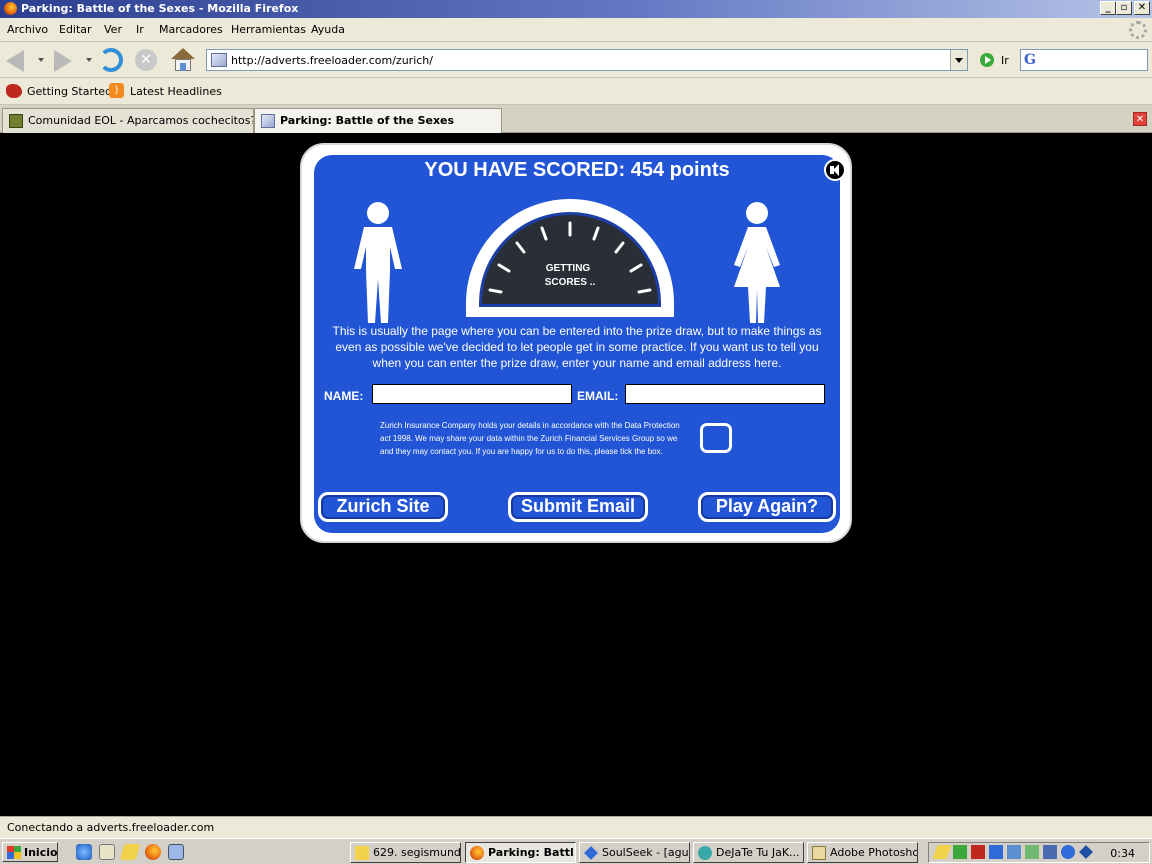  What do you see at coordinates (819, 853) in the screenshot?
I see `task-photoshop-icon` at bounding box center [819, 853].